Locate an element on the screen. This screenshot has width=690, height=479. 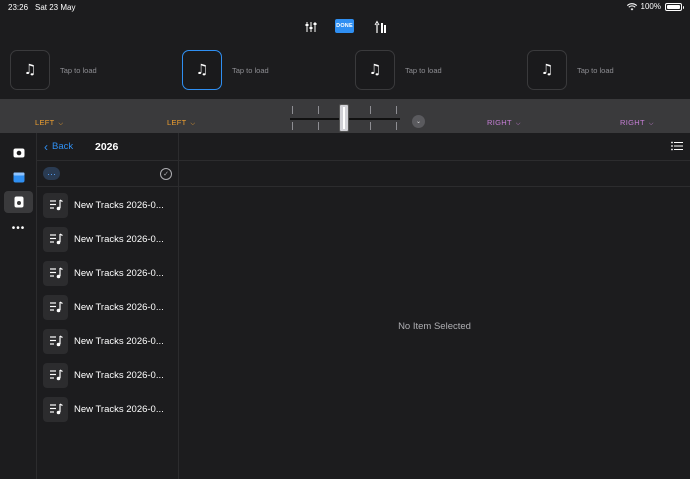
deck-3: ♫ Tap to load is located at coordinates (398, 70).